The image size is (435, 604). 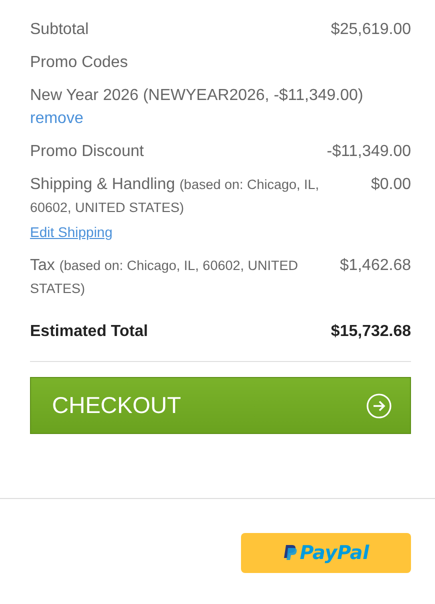 What do you see at coordinates (79, 63) in the screenshot?
I see `section-heading: Promo Codes` at bounding box center [79, 63].